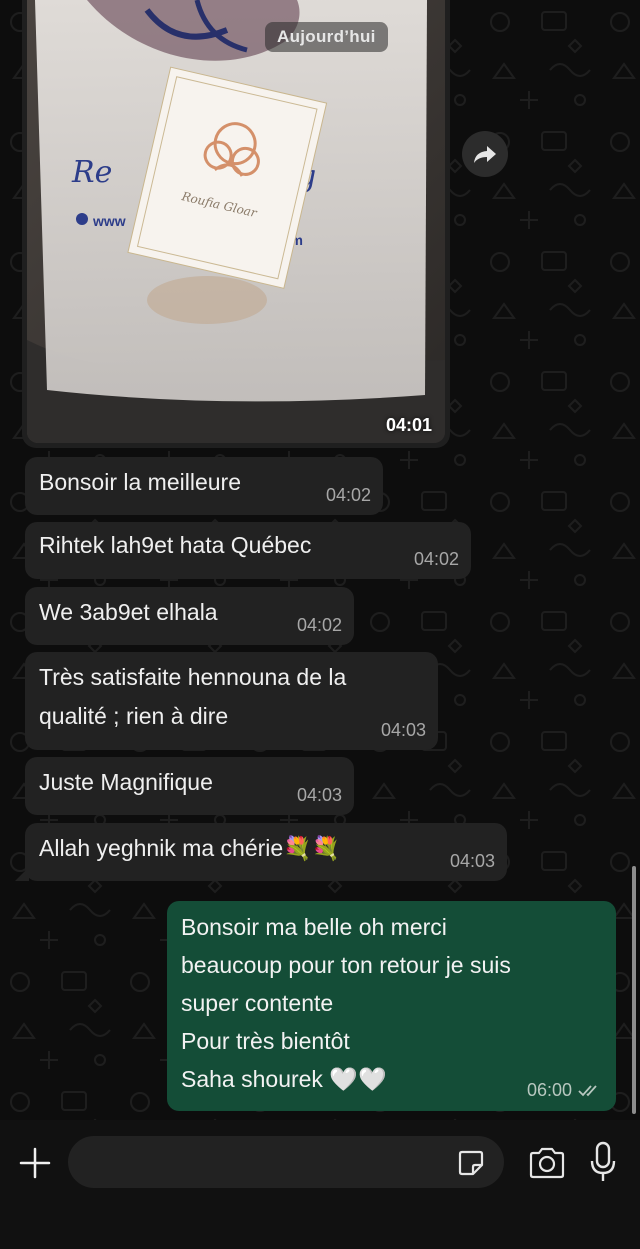 This screenshot has width=640, height=1249. Describe the element at coordinates (175, 545) in the screenshot. I see `message-text: Rihtek lah9et hata Québec` at that location.